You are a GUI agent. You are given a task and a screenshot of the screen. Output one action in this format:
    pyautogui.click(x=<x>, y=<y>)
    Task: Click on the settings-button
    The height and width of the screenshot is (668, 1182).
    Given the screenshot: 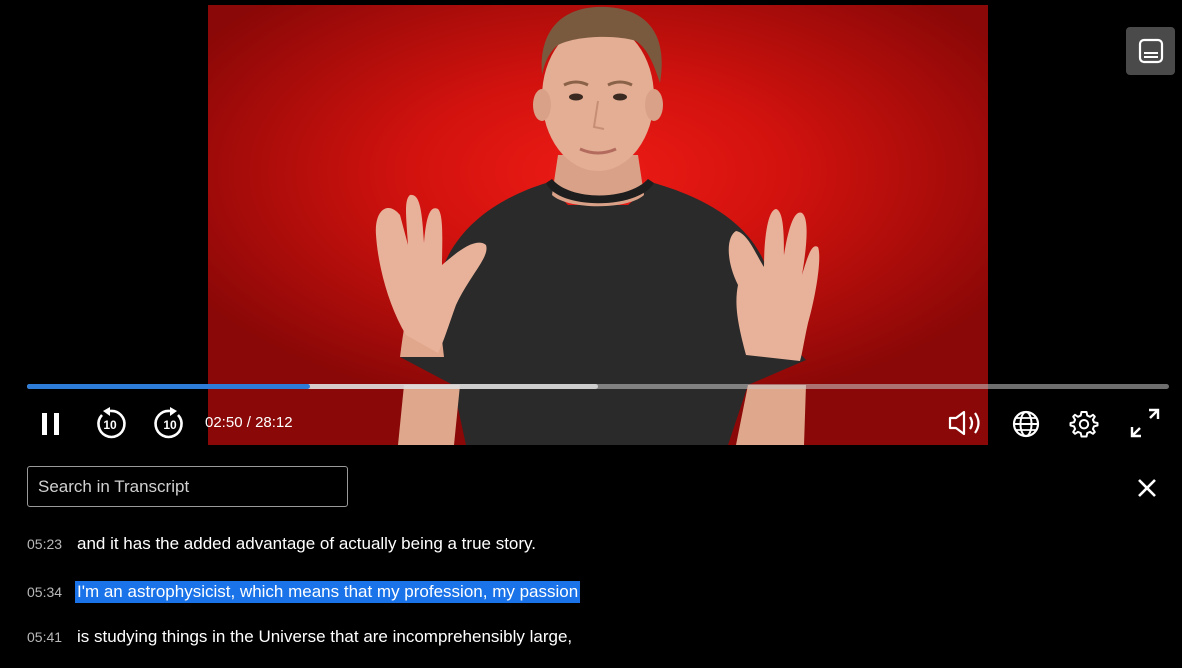 What is the action you would take?
    pyautogui.click(x=1084, y=424)
    